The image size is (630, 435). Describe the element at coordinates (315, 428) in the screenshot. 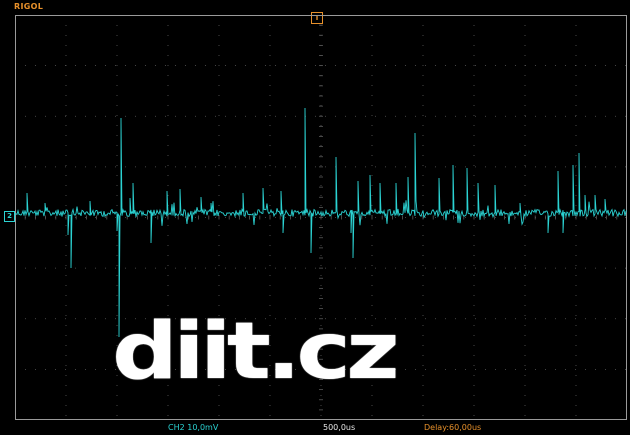

I see `status-bar: CH2 10,0mV 500,0us Delay:60,00us` at that location.